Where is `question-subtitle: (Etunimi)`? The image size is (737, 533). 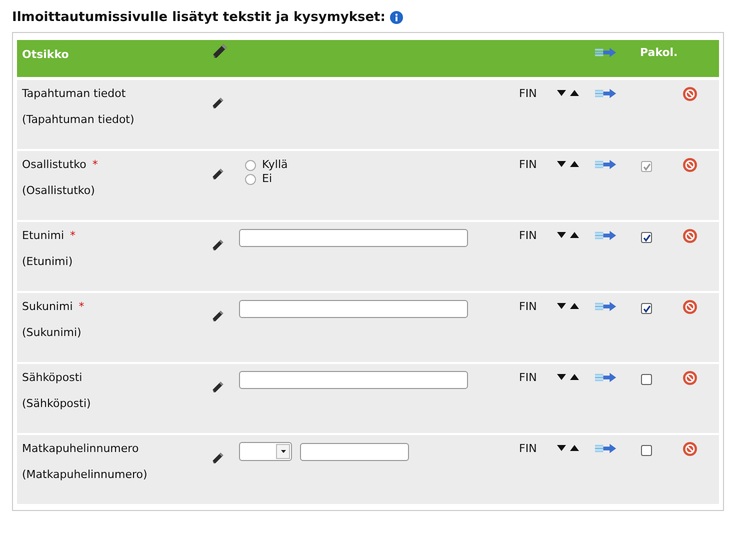 question-subtitle: (Etunimi) is located at coordinates (48, 261).